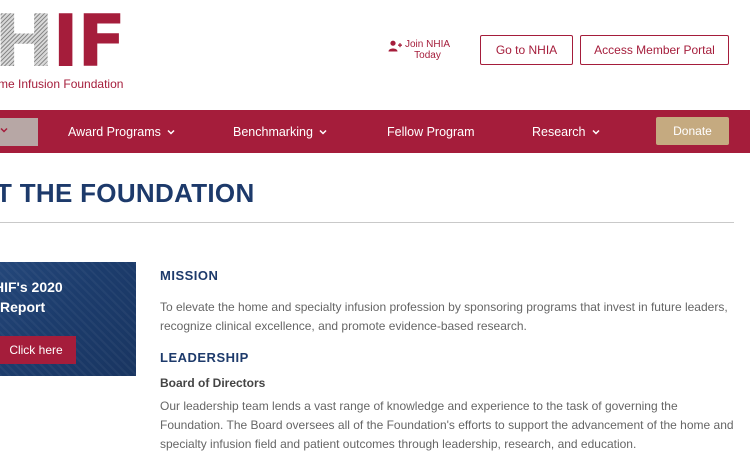 The height and width of the screenshot is (465, 750). I want to click on nav-item-label: Benchmarking, so click(273, 131).